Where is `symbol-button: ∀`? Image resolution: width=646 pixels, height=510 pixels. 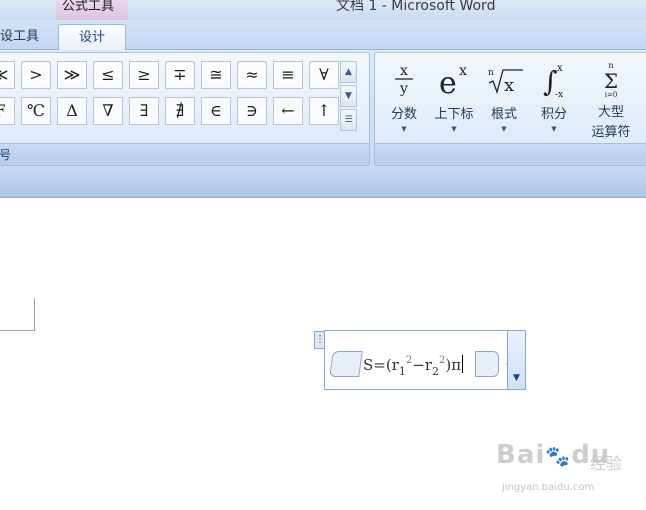
symbol-button: ∀ is located at coordinates (324, 75).